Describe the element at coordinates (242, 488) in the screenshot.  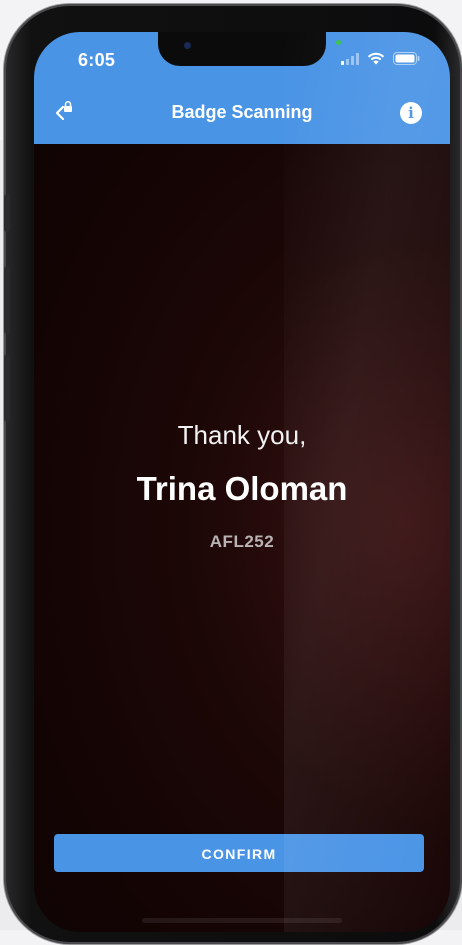
I see `attendee-name: Trina Oloman` at that location.